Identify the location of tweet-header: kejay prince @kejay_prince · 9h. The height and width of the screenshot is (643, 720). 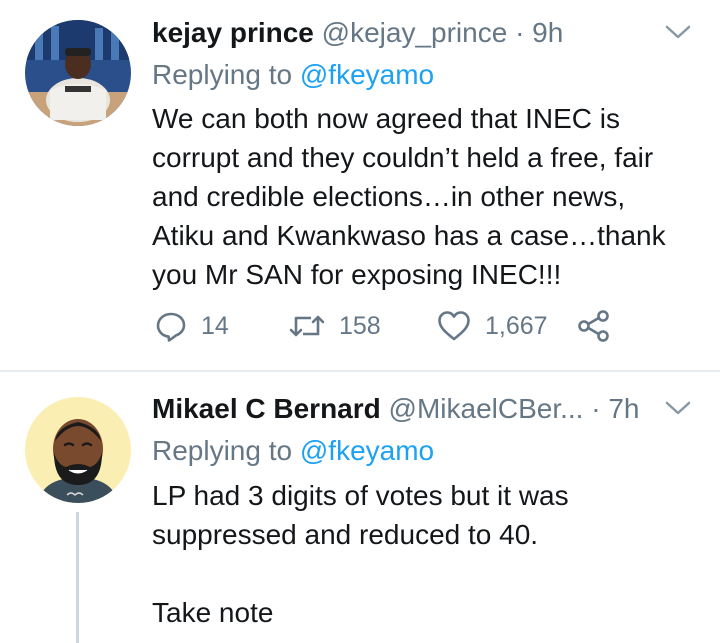
(357, 33).